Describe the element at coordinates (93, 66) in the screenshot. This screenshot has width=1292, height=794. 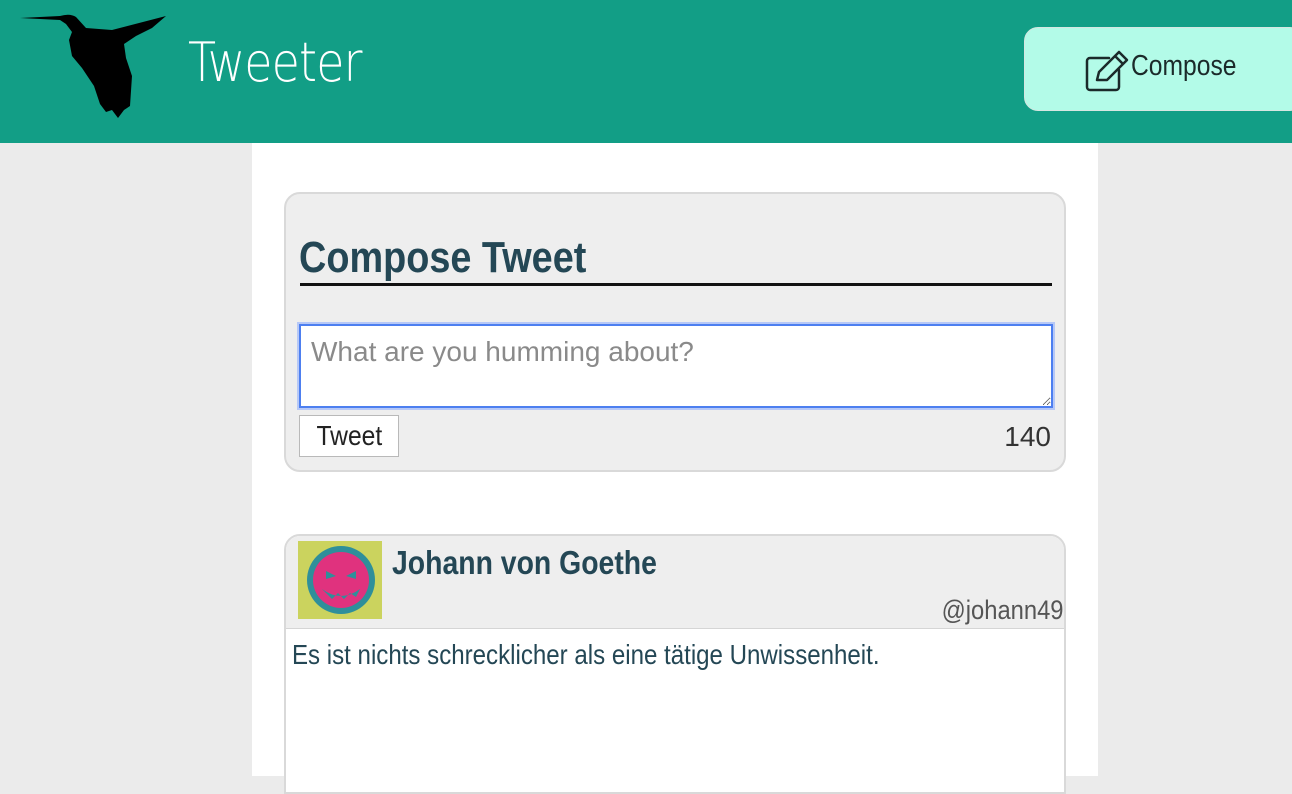
I see `hummingbird-icon` at that location.